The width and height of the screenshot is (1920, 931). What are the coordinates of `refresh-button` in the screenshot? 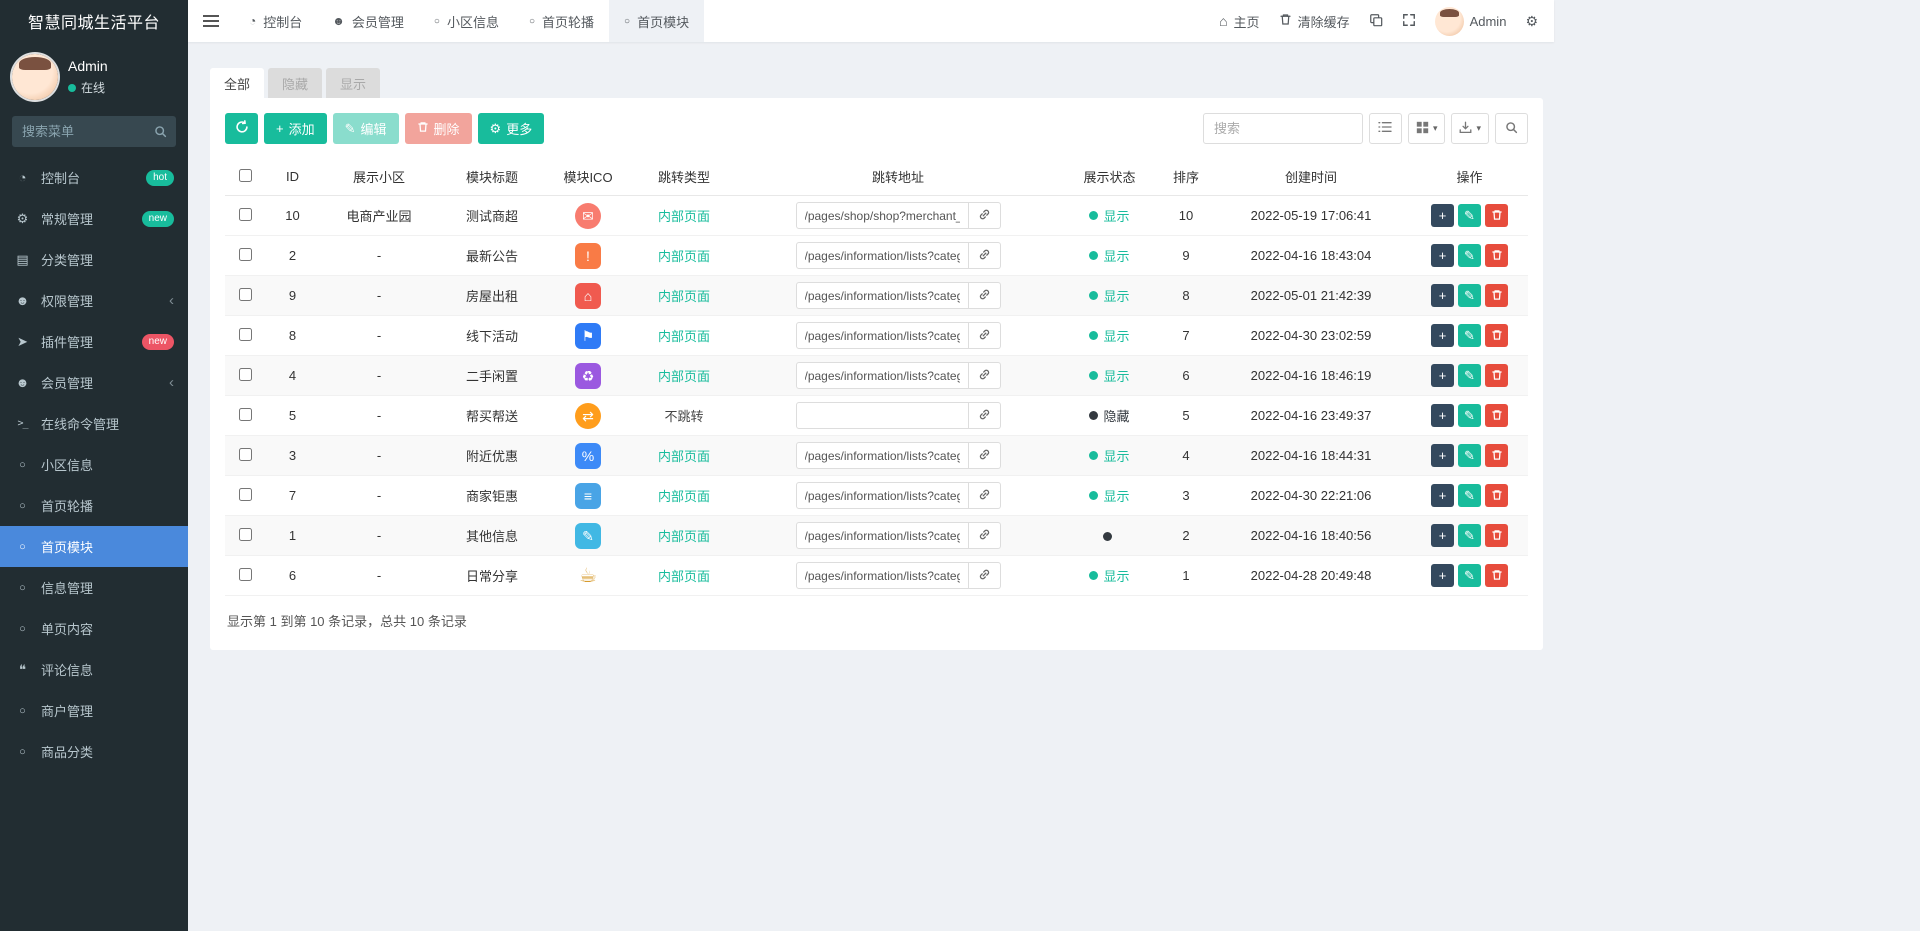 It's located at (241, 128).